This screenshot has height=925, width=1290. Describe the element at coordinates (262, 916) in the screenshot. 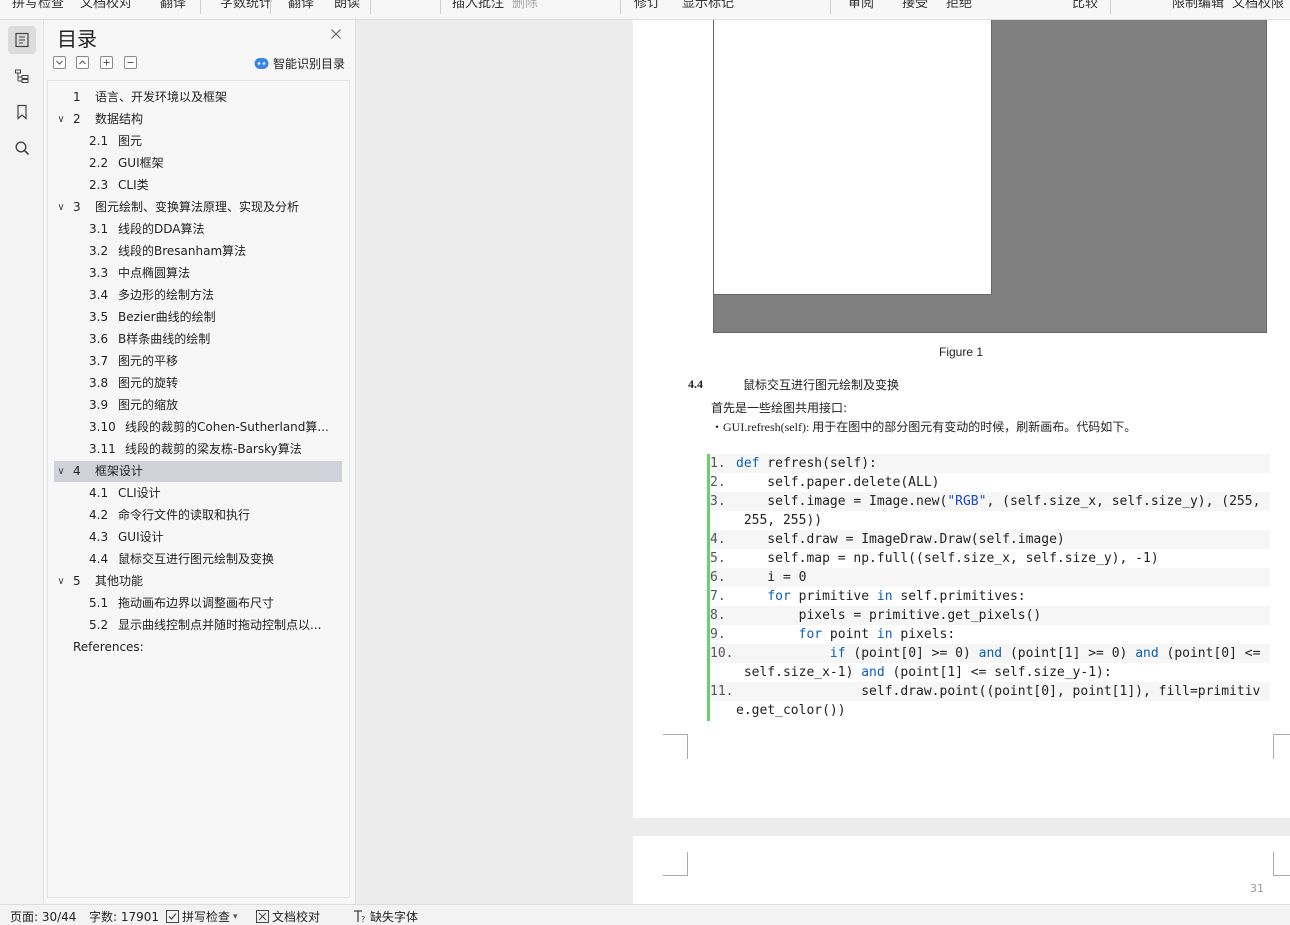

I see `proofread-icon` at that location.